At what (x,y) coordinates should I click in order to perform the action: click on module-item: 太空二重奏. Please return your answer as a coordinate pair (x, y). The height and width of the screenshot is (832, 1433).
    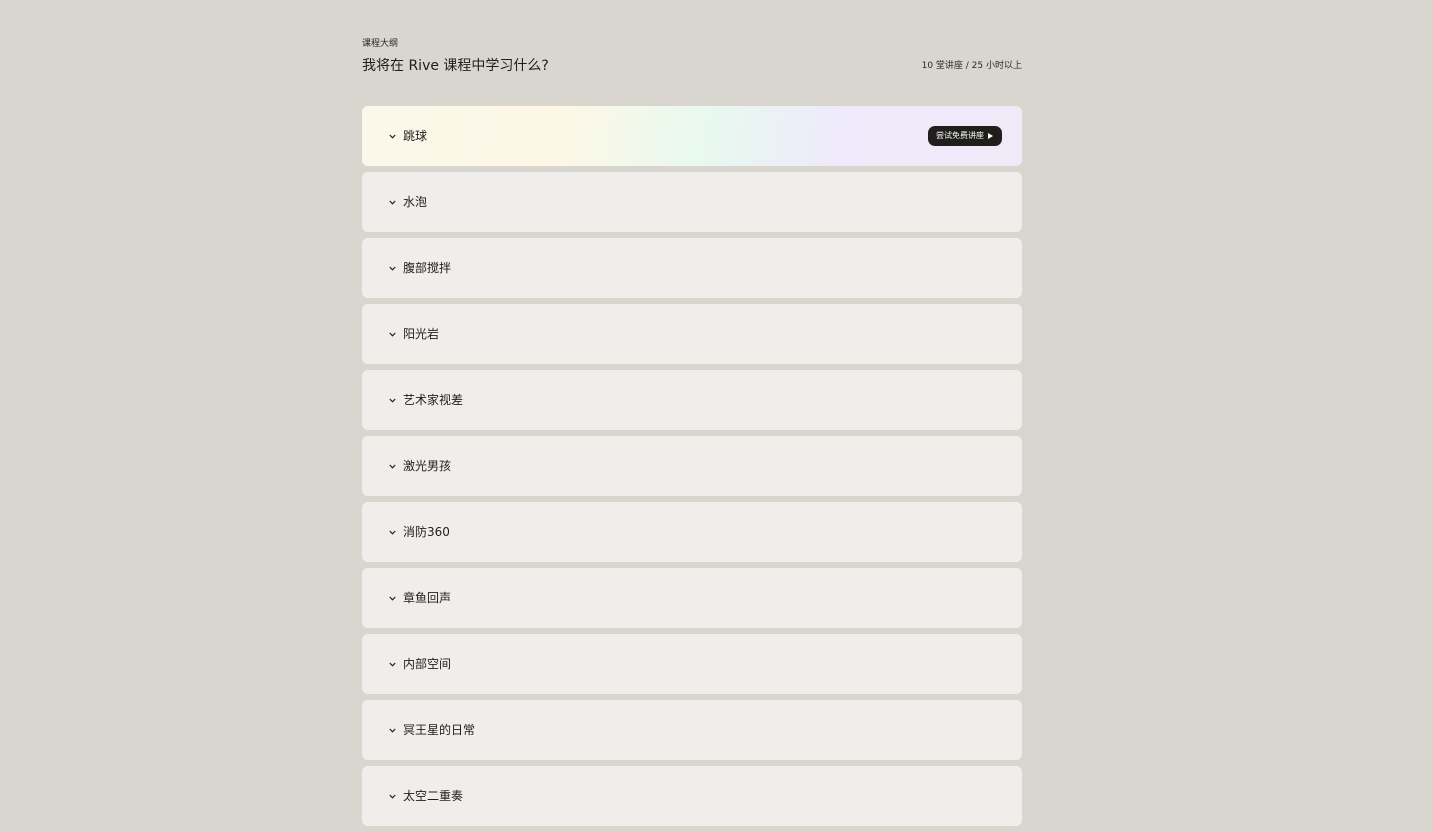
    Looking at the image, I should click on (692, 796).